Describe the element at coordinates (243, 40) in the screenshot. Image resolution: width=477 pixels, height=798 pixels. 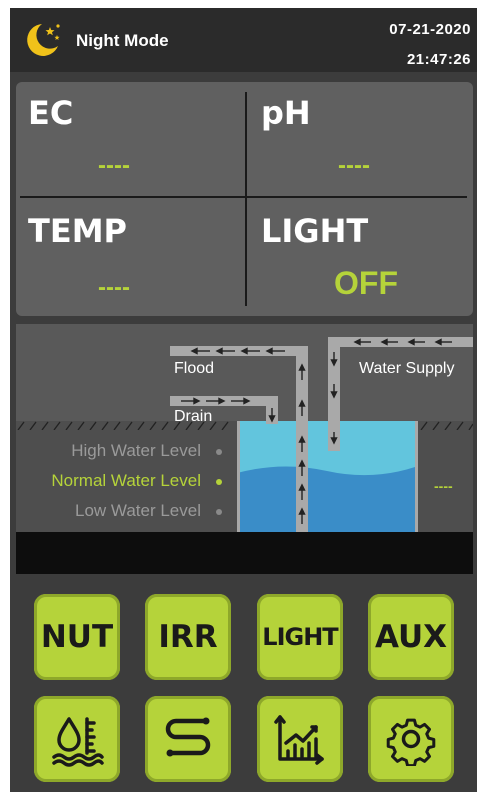
I see `header-bar: Night Mode 07-21-2020 21:47:26` at that location.